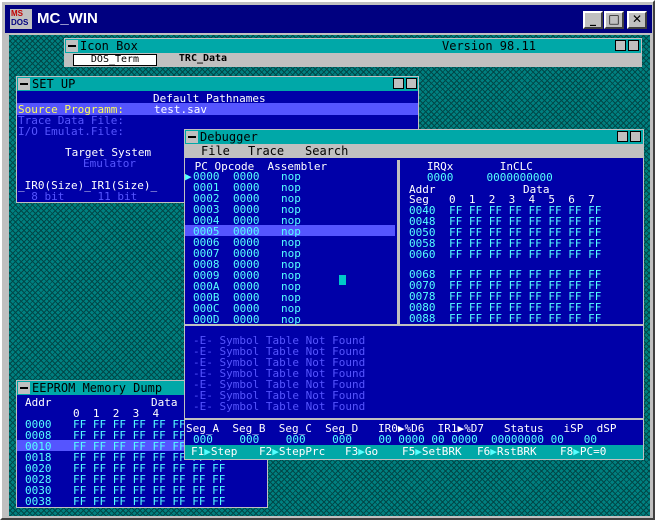  I want to click on target-system-value: Emulator, so click(109, 163).